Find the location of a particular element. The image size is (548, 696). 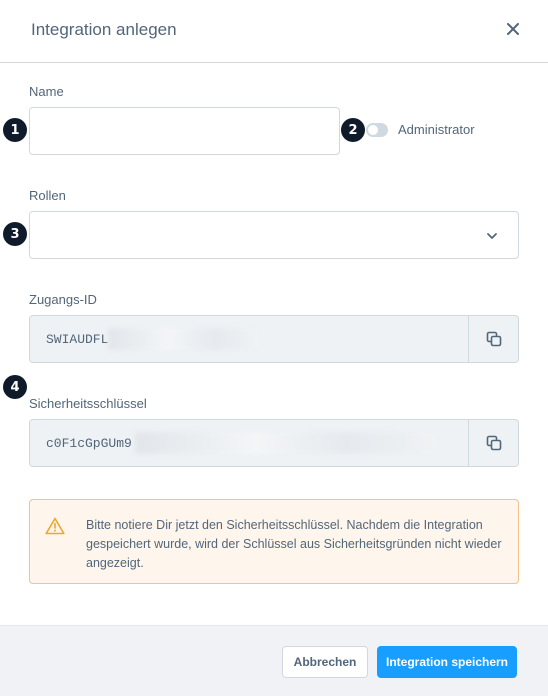

copy-secret-key-button is located at coordinates (493, 443).